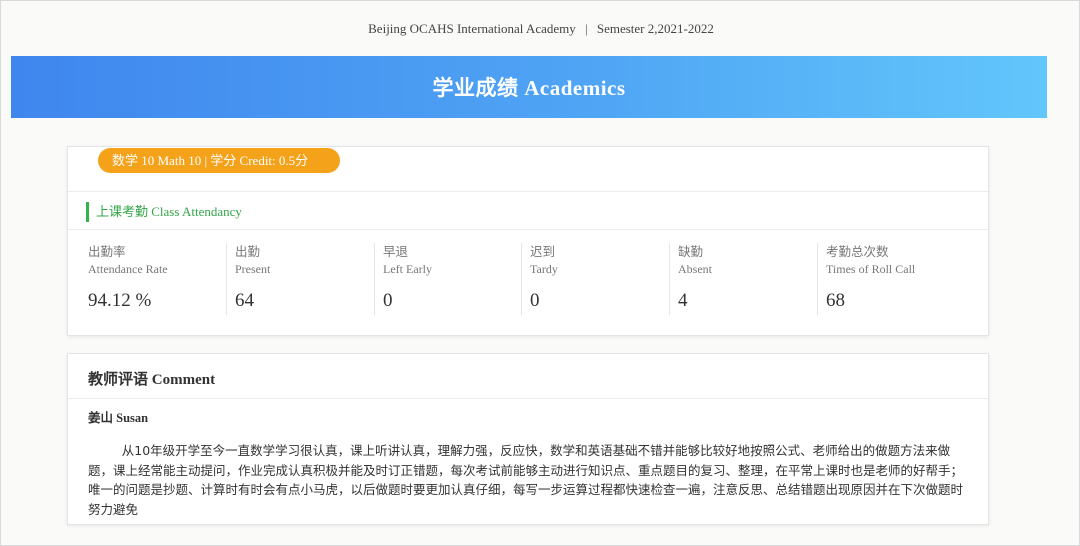 The width and height of the screenshot is (1080, 546). What do you see at coordinates (244, 300) in the screenshot?
I see `stat-value: 64` at bounding box center [244, 300].